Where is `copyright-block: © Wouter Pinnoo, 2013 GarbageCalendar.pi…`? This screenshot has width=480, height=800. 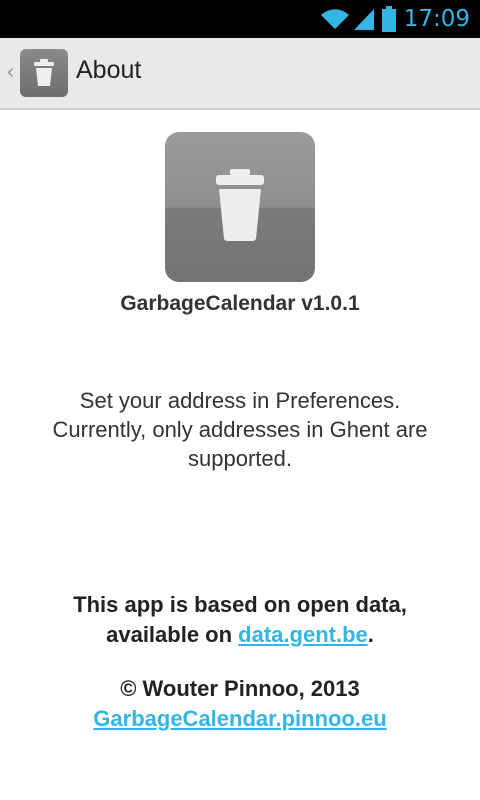 copyright-block: © Wouter Pinnoo, 2013 GarbageCalendar.pi… is located at coordinates (240, 704).